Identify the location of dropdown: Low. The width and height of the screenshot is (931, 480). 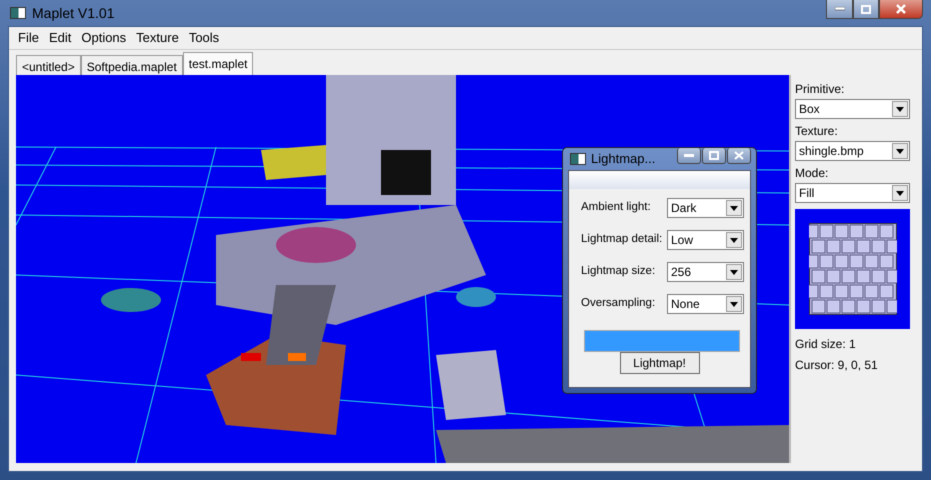
(705, 240).